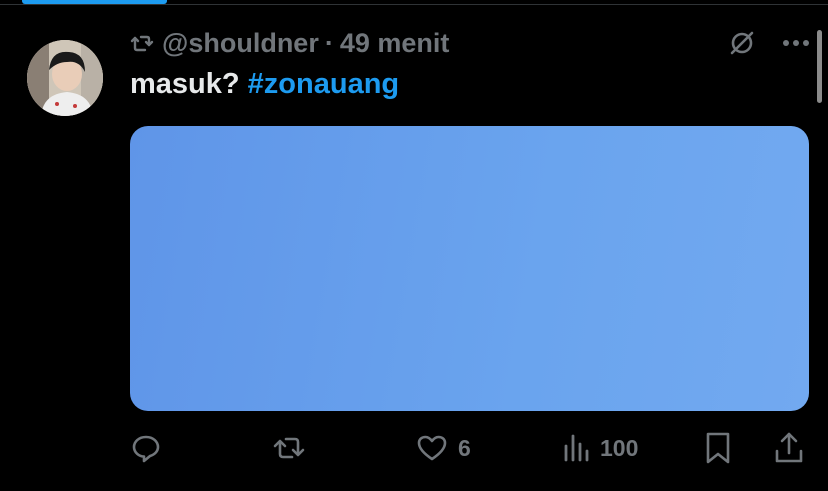 The width and height of the screenshot is (828, 491). Describe the element at coordinates (240, 43) in the screenshot. I see `user-handle: @shouldner` at that location.